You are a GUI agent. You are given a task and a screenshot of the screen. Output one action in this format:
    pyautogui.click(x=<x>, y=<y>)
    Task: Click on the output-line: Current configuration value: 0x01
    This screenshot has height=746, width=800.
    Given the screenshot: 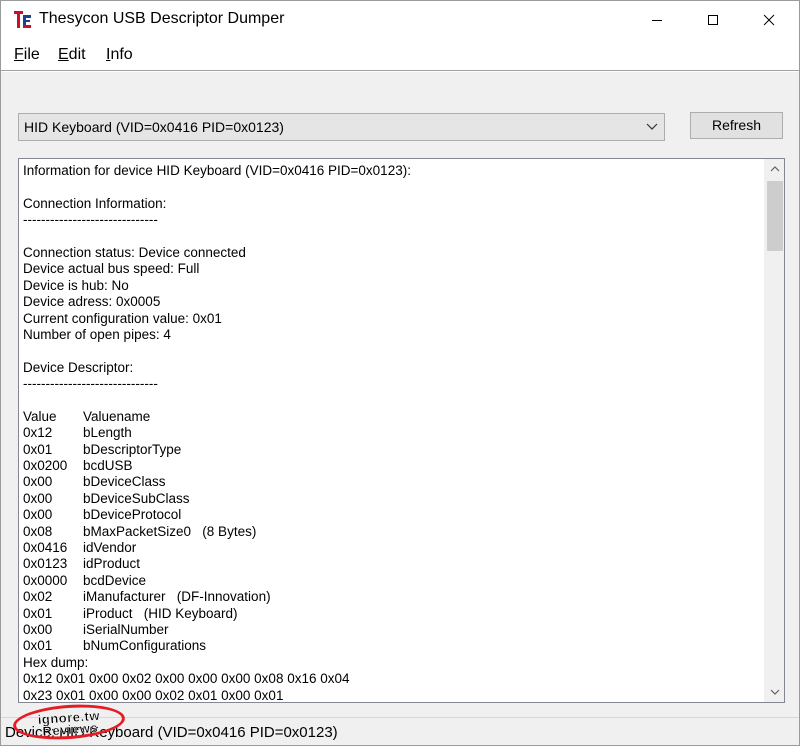 What is the action you would take?
    pyautogui.click(x=122, y=318)
    